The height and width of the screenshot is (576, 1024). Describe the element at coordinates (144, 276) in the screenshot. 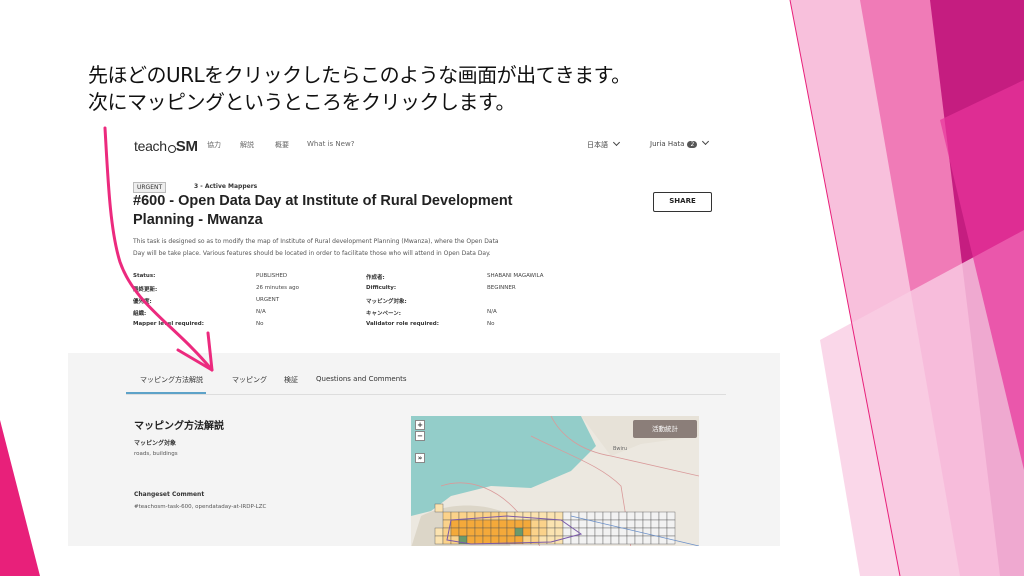

I see `meta-key: Status:` at that location.